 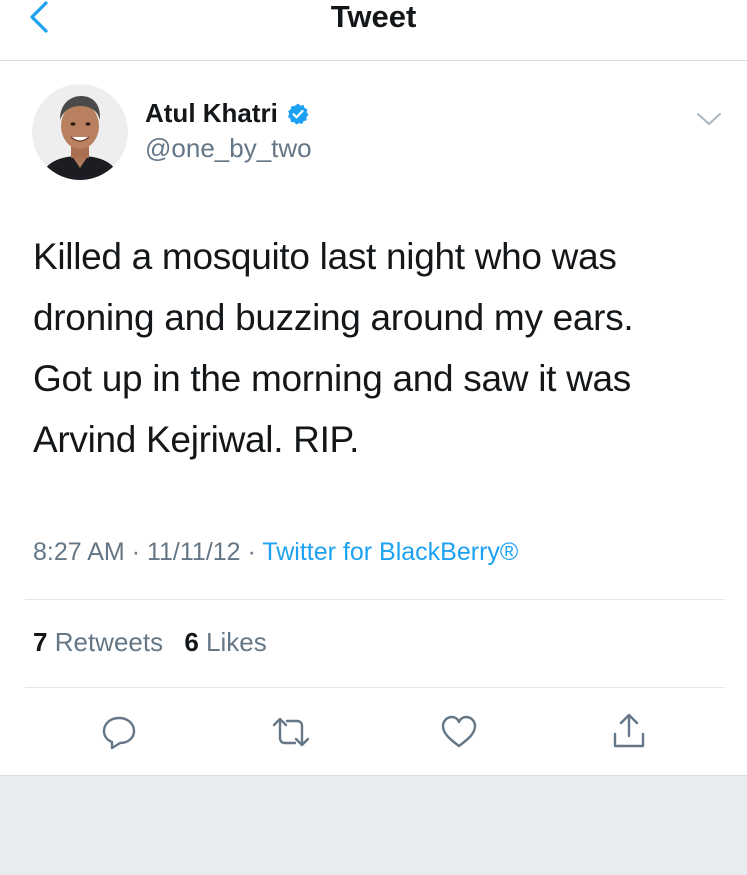 What do you see at coordinates (109, 642) in the screenshot?
I see `retweets-label: Retweets` at bounding box center [109, 642].